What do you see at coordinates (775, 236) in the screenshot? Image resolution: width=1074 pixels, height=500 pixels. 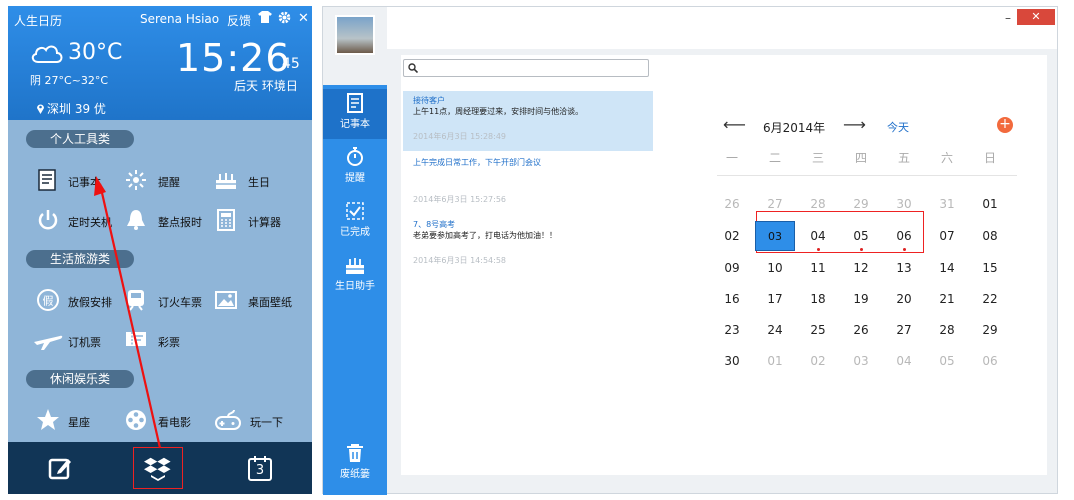 I see `calendar-day-selected: 03` at bounding box center [775, 236].